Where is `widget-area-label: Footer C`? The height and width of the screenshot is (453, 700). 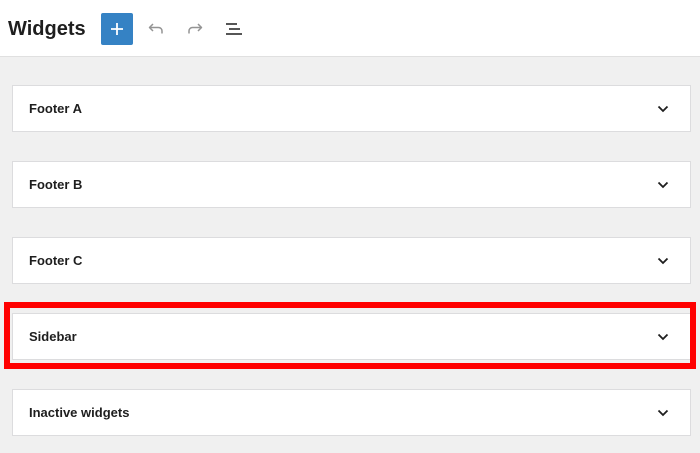 widget-area-label: Footer C is located at coordinates (56, 260).